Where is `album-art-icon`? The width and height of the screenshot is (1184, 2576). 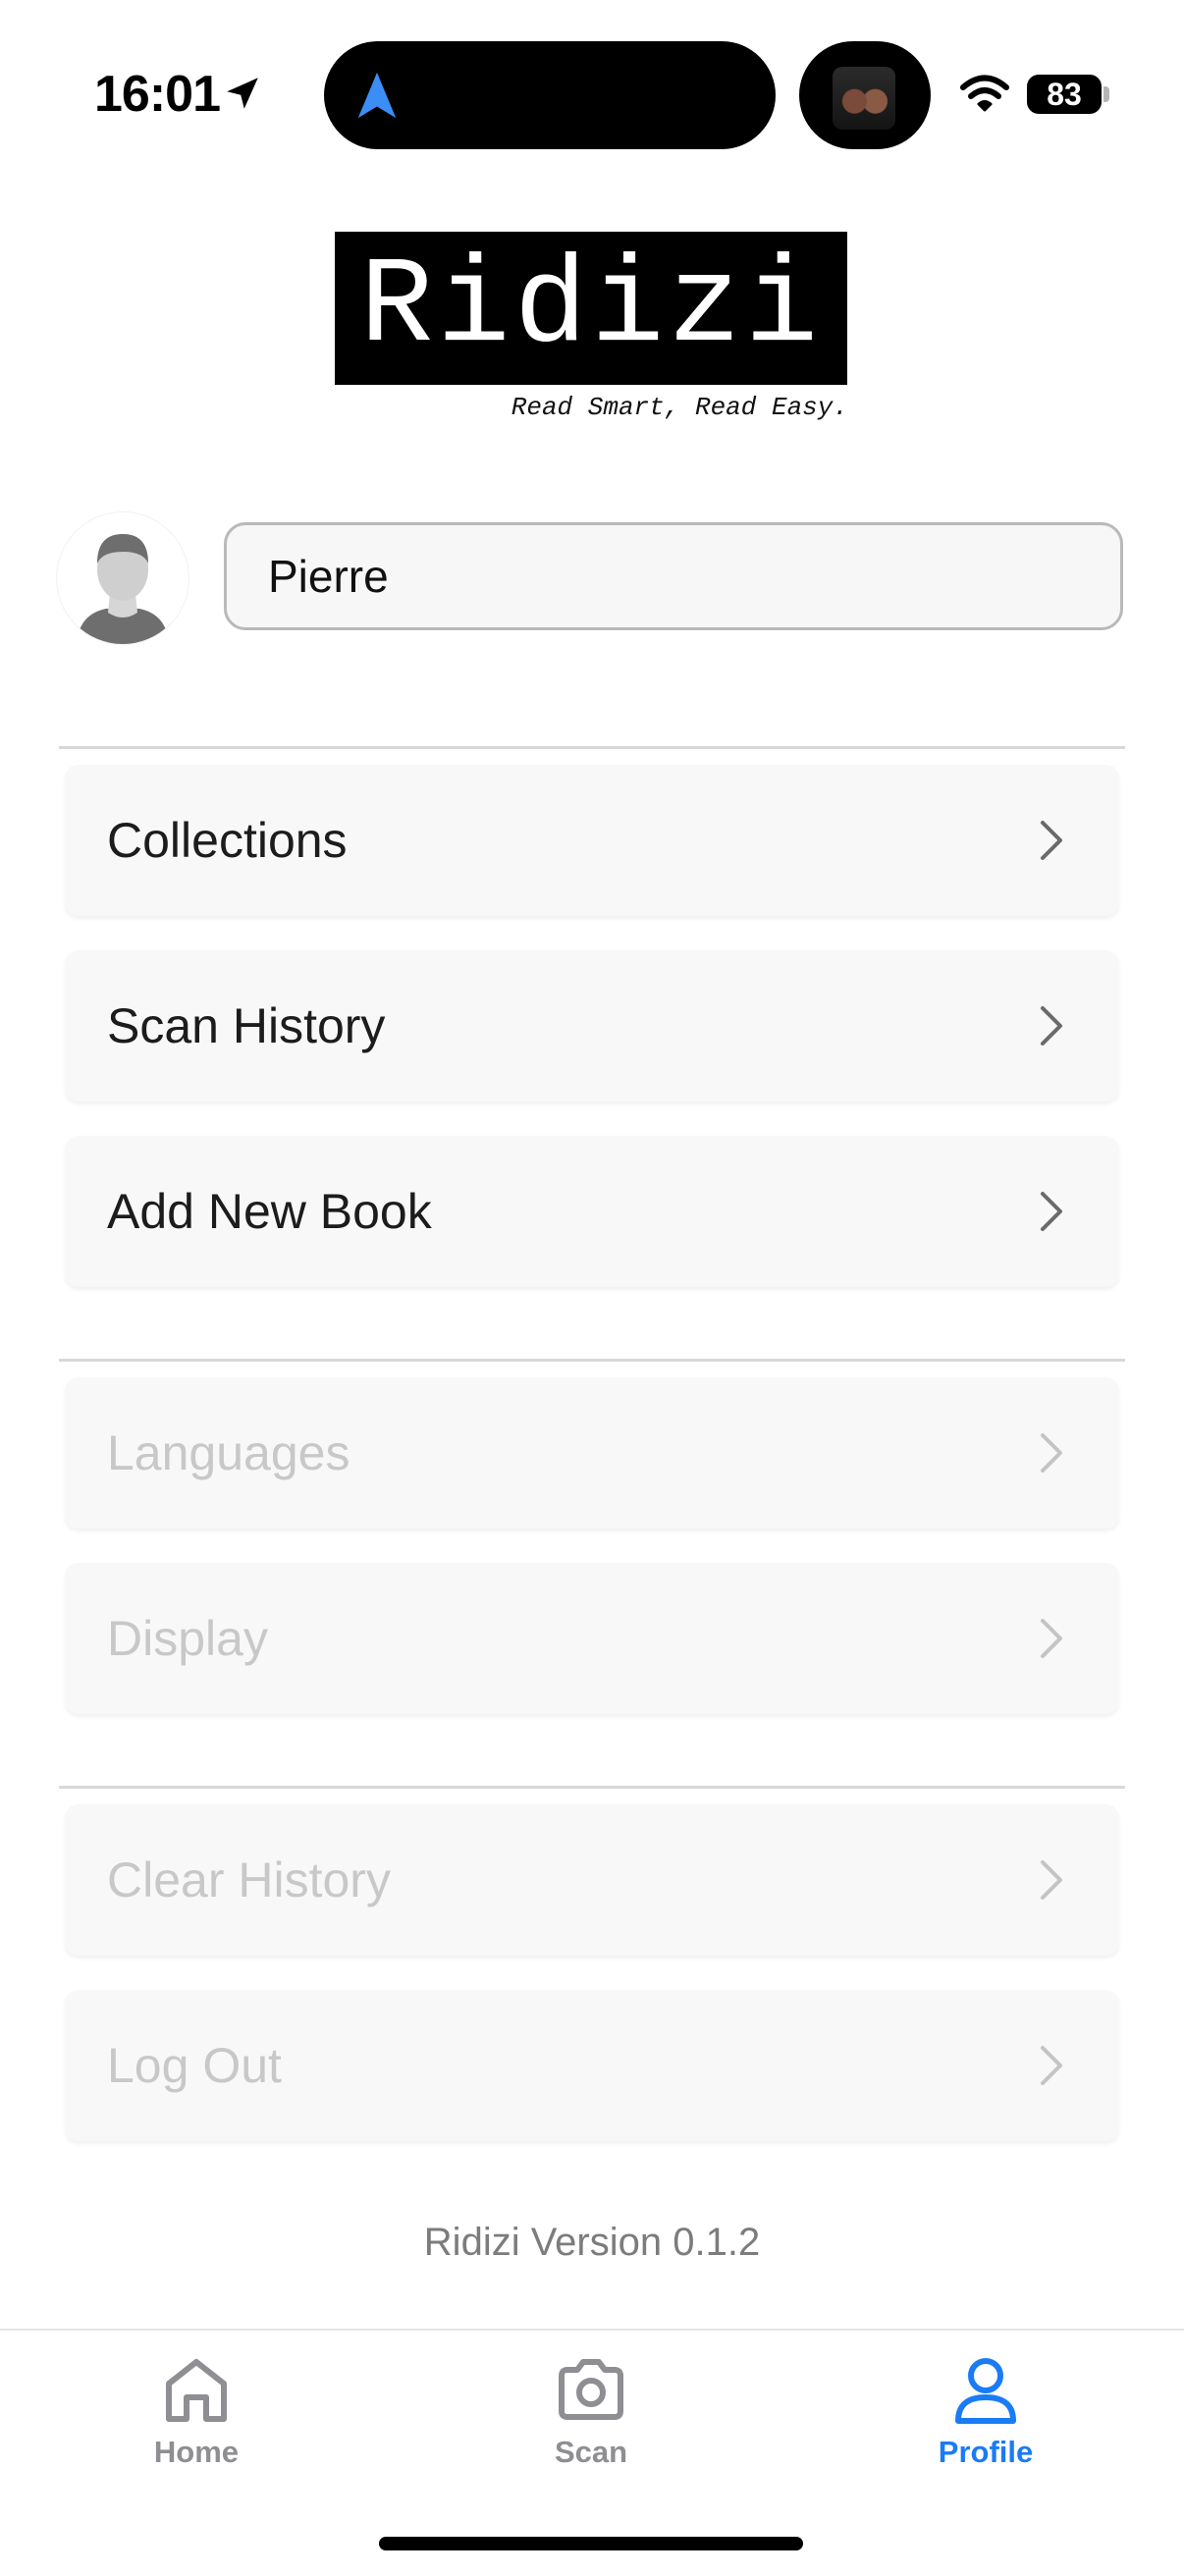
album-art-icon is located at coordinates (864, 98).